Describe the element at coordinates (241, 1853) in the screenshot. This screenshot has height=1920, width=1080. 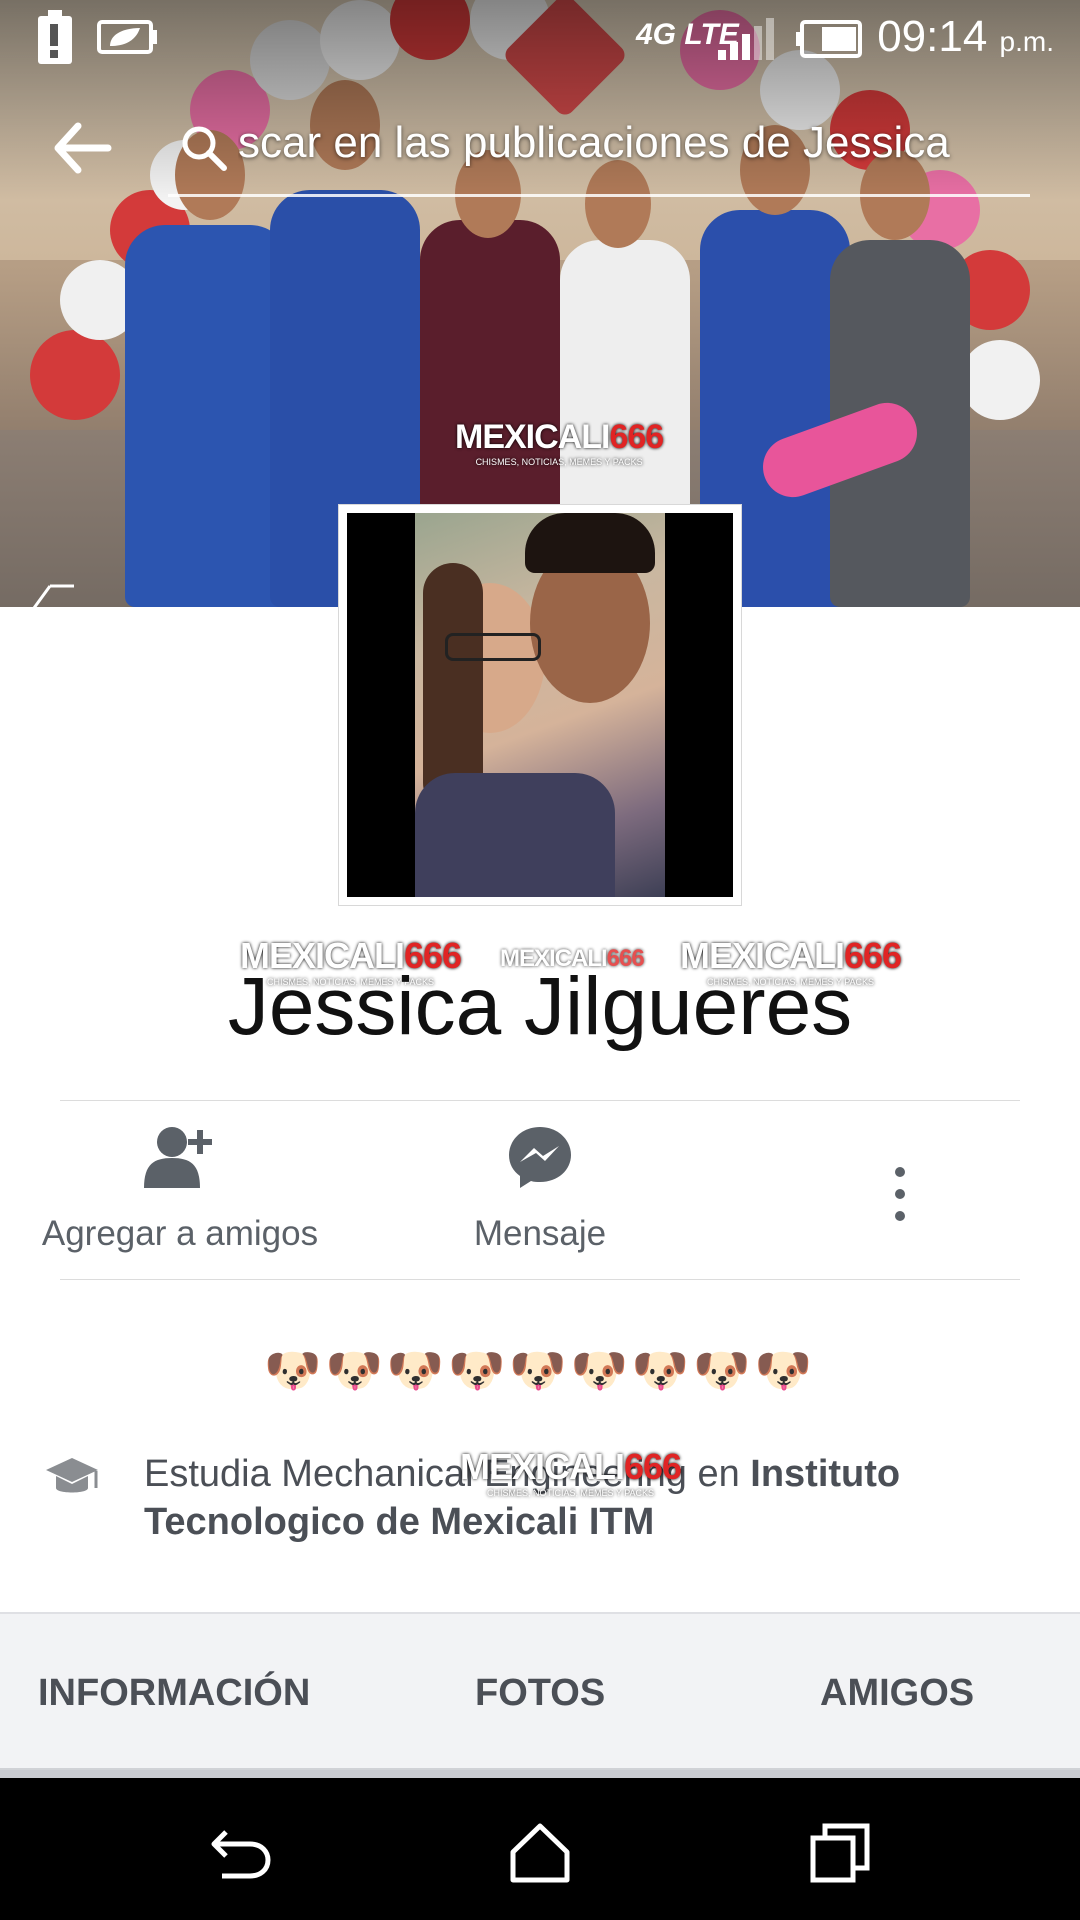
I see `back-nav-icon` at that location.